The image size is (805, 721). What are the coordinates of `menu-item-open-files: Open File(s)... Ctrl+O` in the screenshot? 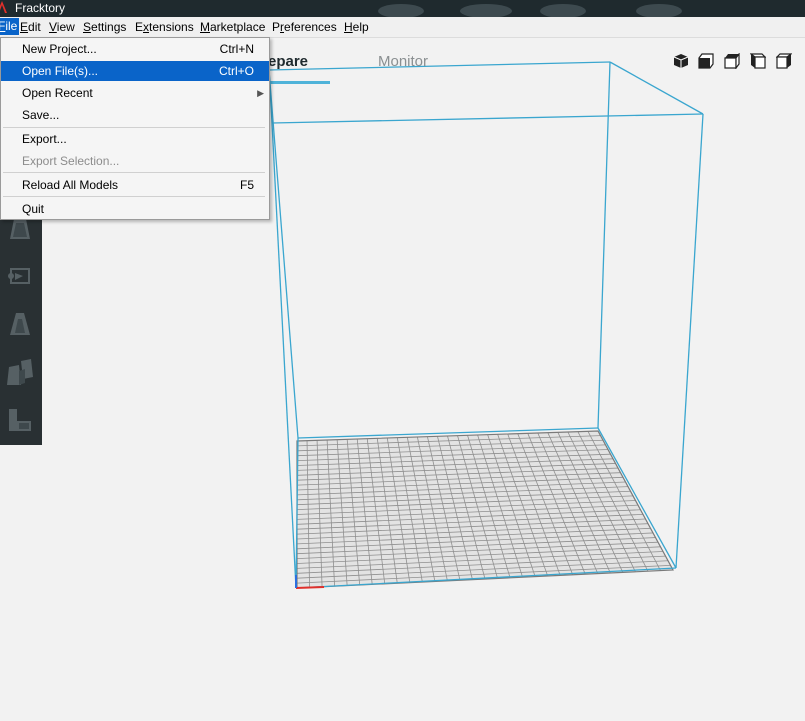 It's located at (135, 71).